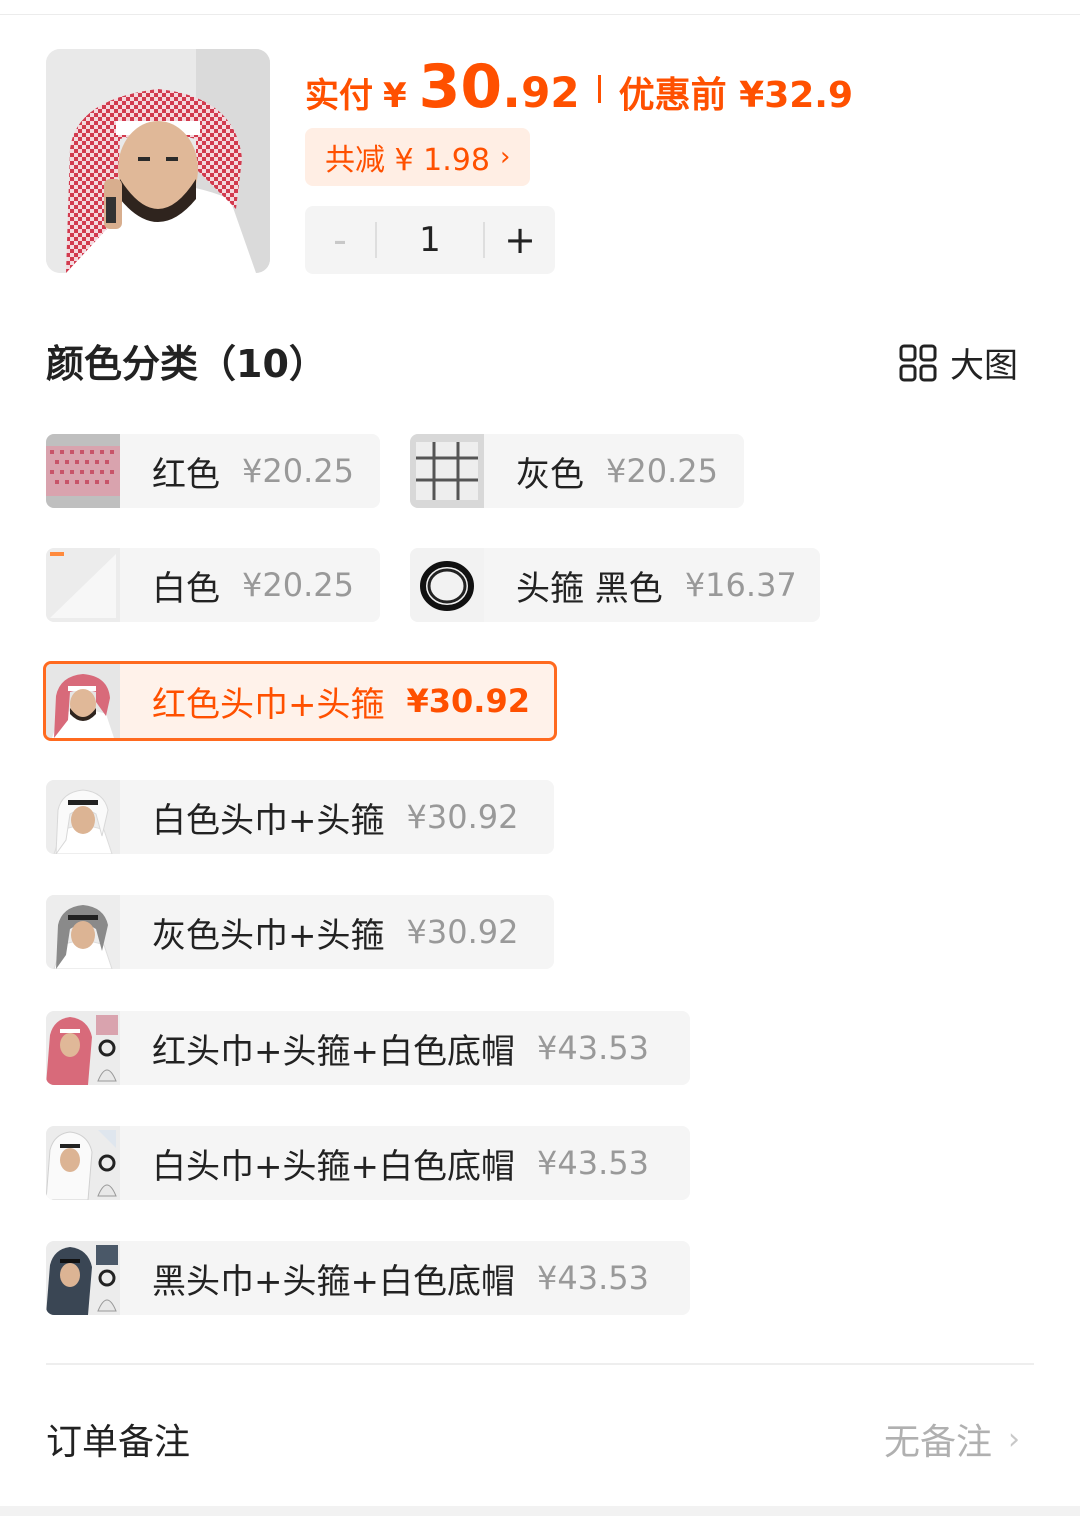 The width and height of the screenshot is (1080, 1516). What do you see at coordinates (736, 95) in the screenshot?
I see `original-price: 优惠前 ¥32.9` at bounding box center [736, 95].